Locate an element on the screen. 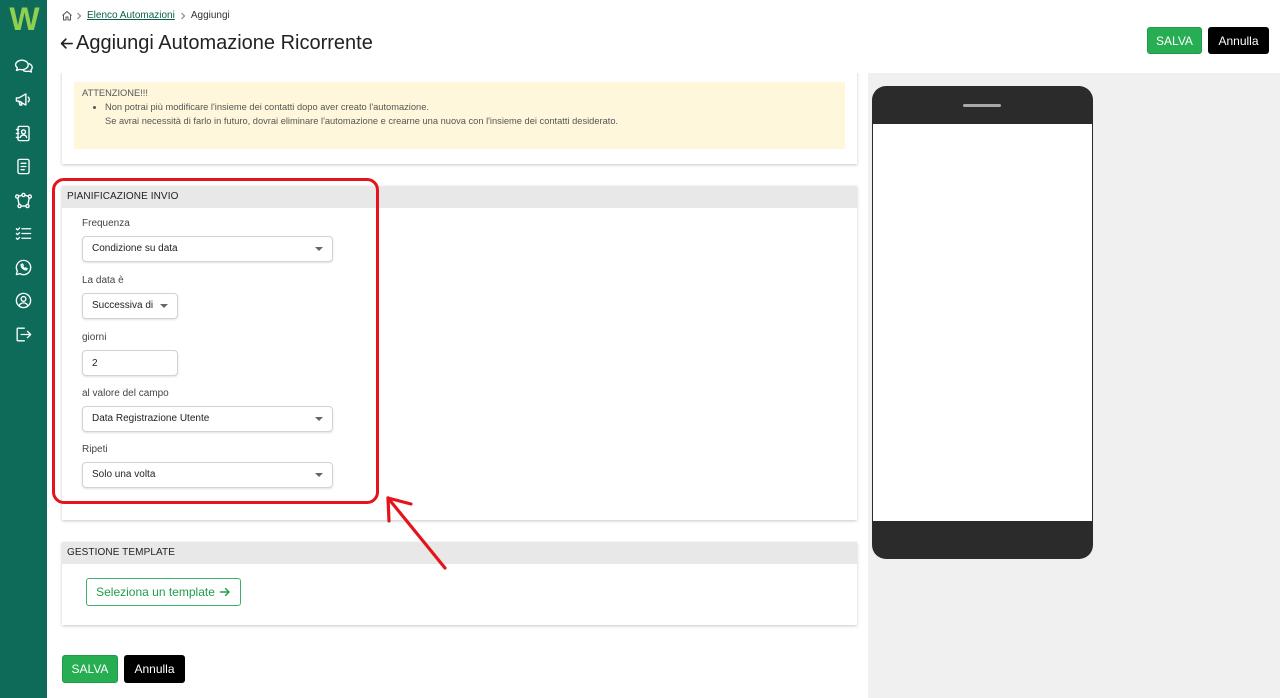 This screenshot has width=1280, height=698. sidebar-item-logout is located at coordinates (23, 334).